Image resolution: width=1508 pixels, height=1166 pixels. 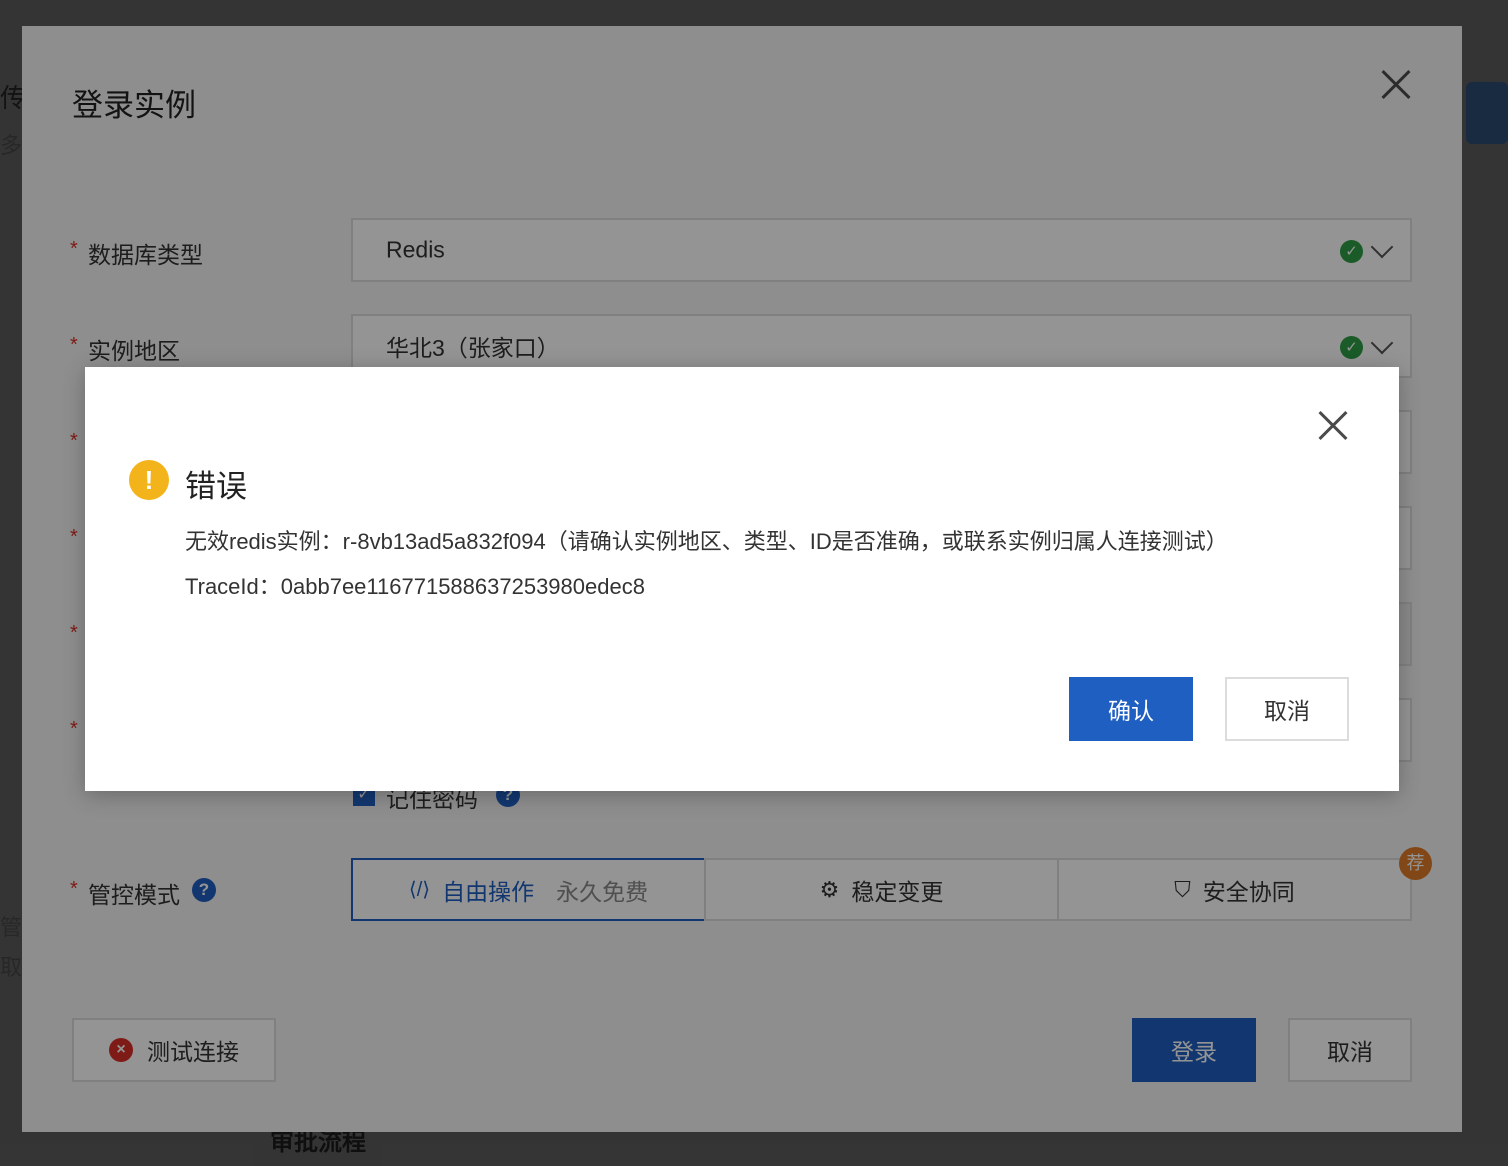 What do you see at coordinates (216, 486) in the screenshot?
I see `error-title: 错误` at bounding box center [216, 486].